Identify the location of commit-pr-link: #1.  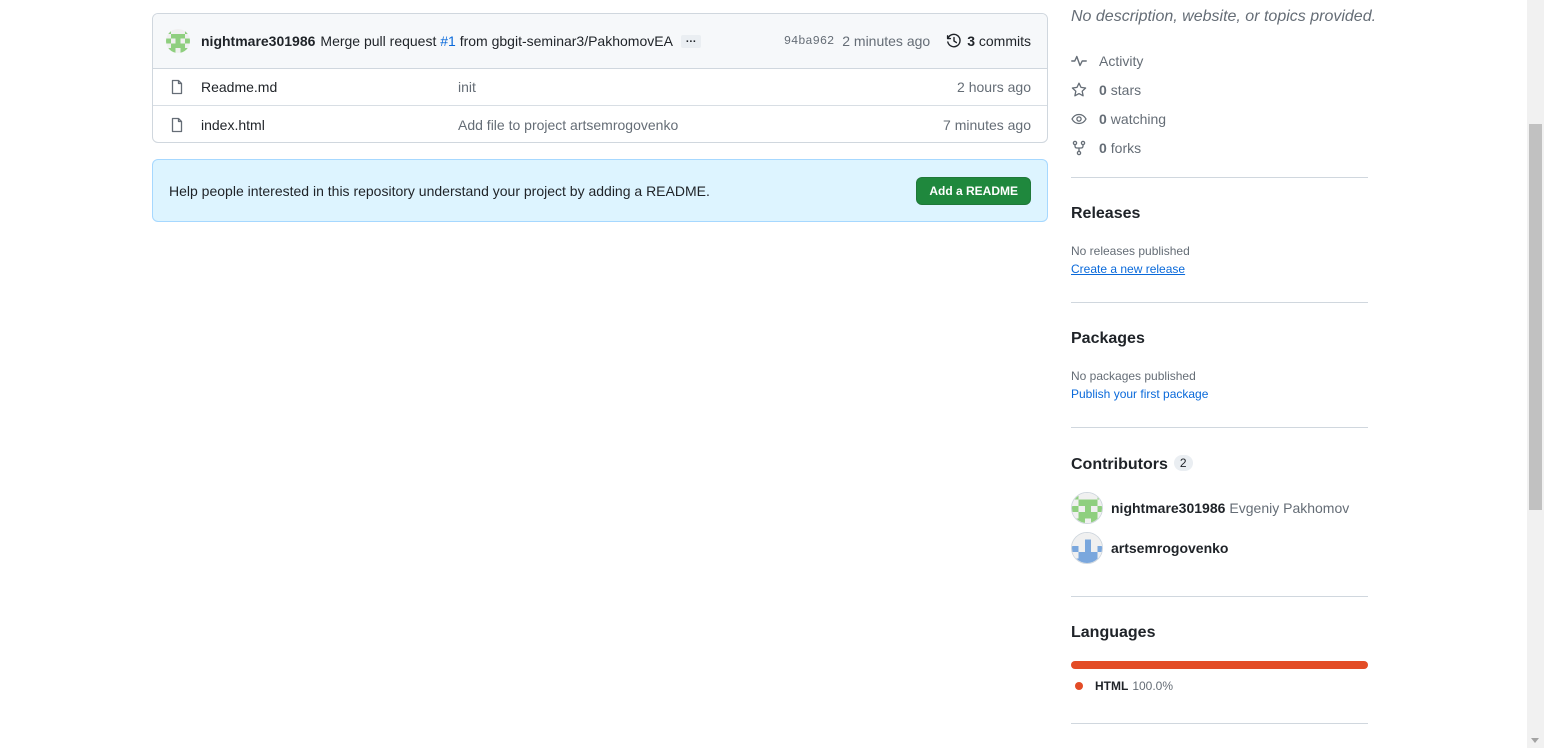
(448, 41).